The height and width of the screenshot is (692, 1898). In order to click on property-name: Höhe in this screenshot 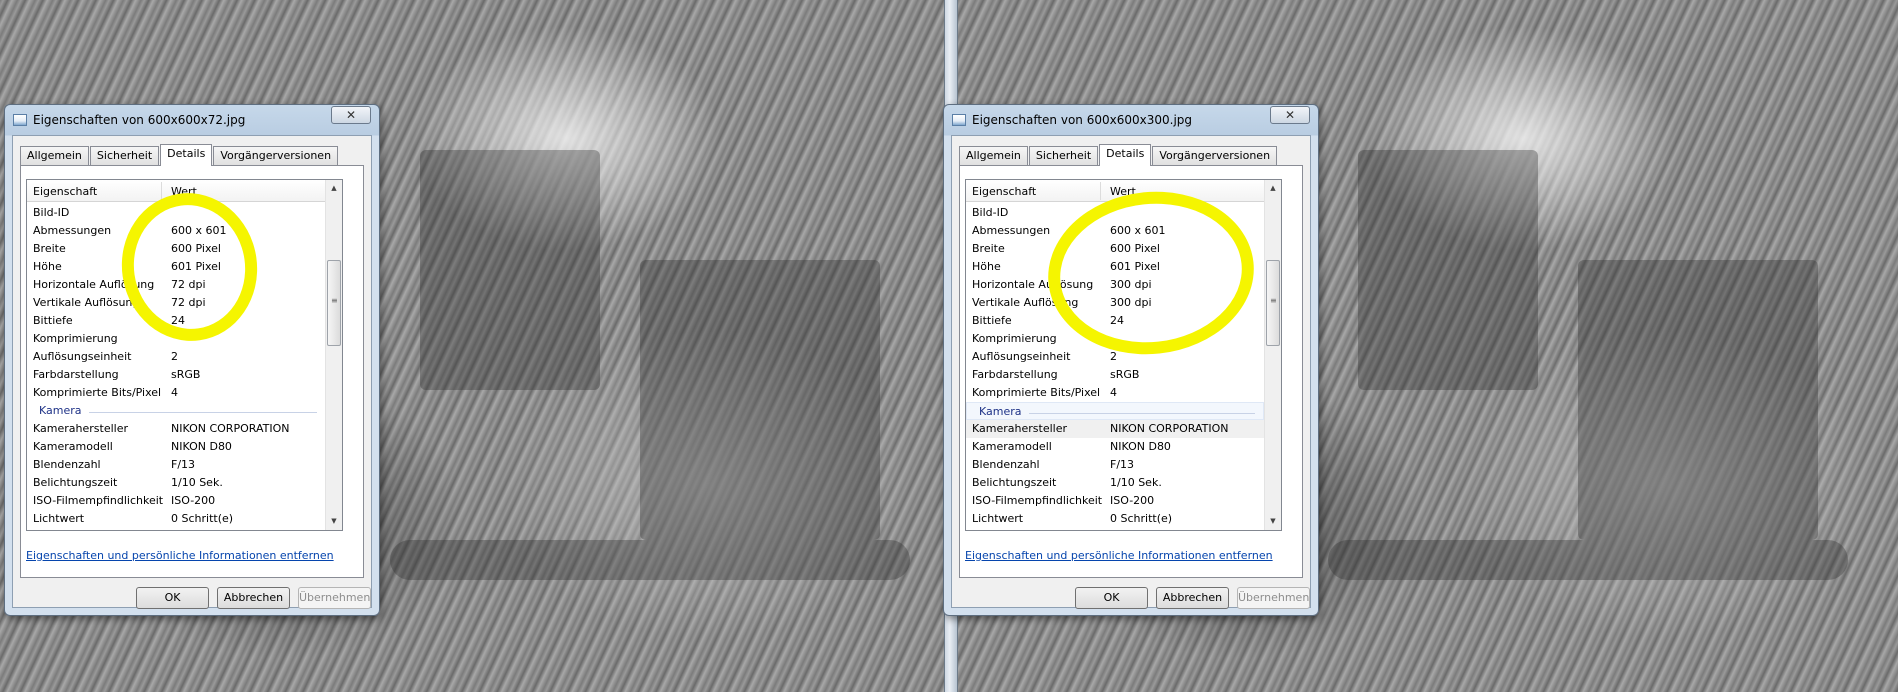, I will do `click(986, 266)`.